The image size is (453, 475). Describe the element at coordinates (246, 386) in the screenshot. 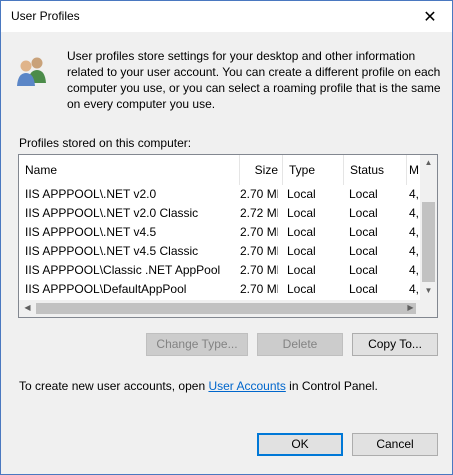

I see `user-accounts-link: User Accounts` at that location.